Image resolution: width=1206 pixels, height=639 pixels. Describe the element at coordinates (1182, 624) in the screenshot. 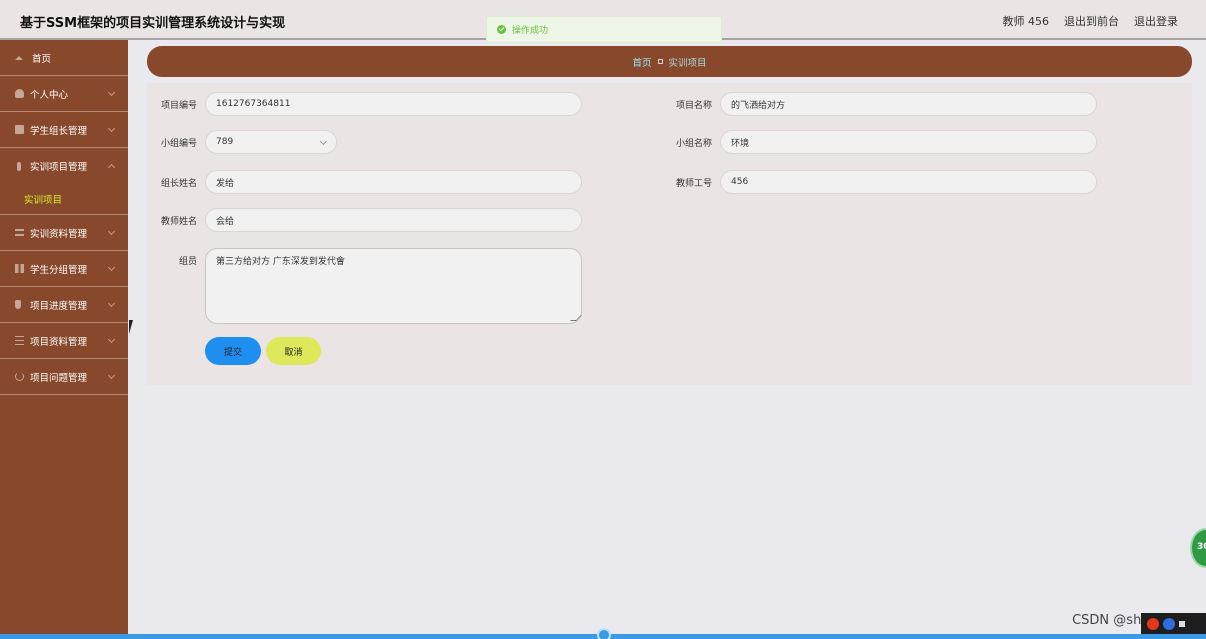

I see `tray-arrow-icon` at that location.